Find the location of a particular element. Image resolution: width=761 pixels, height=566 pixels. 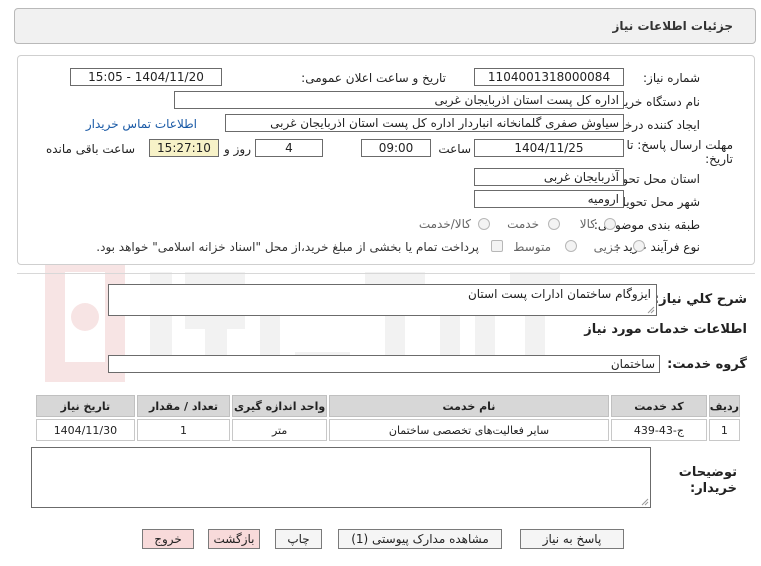

col-service-name: نام خدمت is located at coordinates (469, 406).